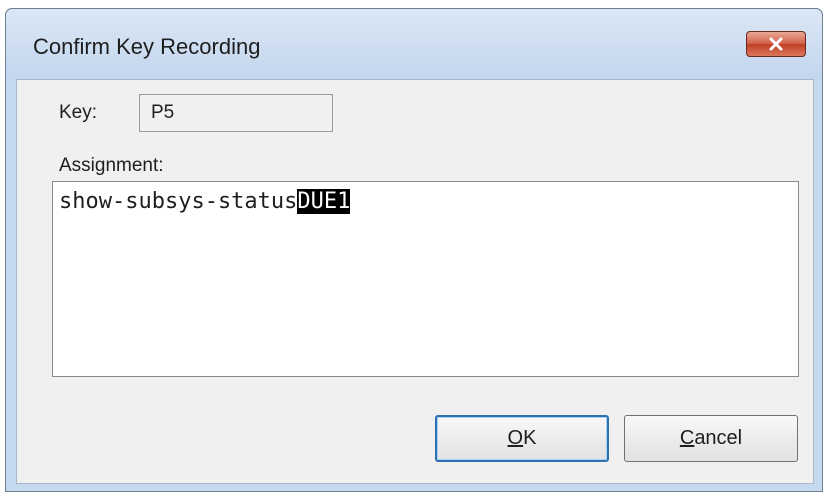 The height and width of the screenshot is (494, 830). What do you see at coordinates (515, 438) in the screenshot?
I see `ok-mnemonic: O` at bounding box center [515, 438].